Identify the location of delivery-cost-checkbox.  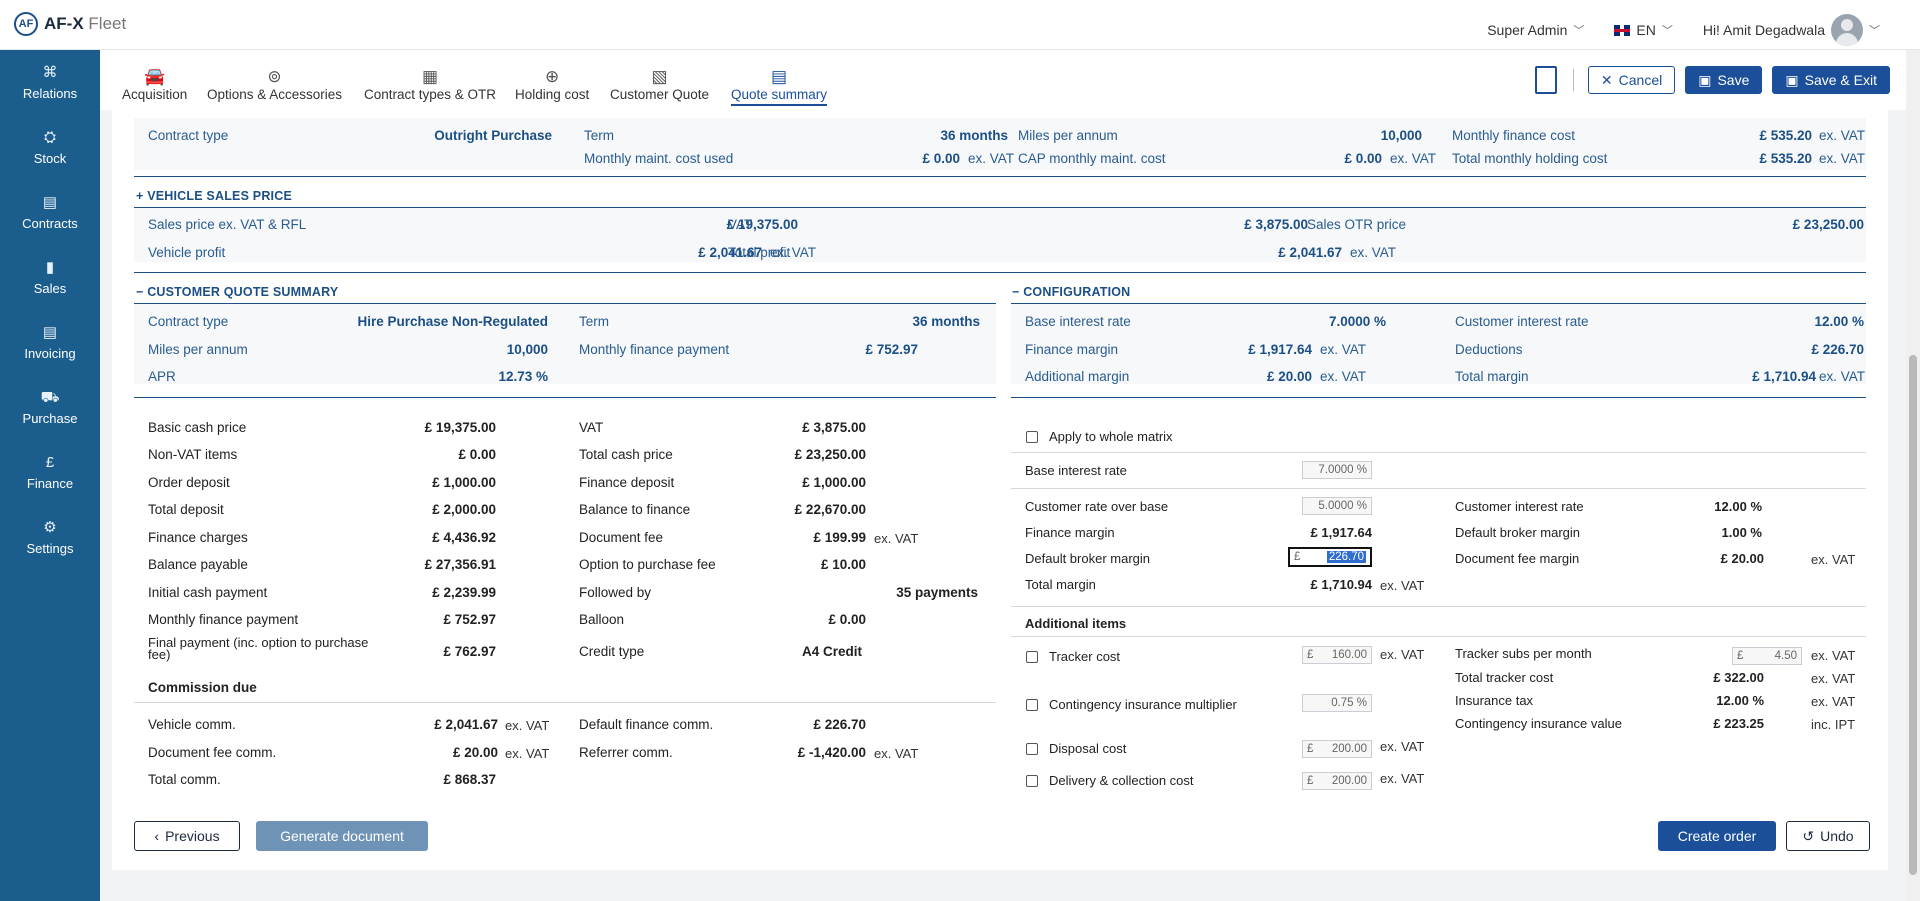
(1032, 781).